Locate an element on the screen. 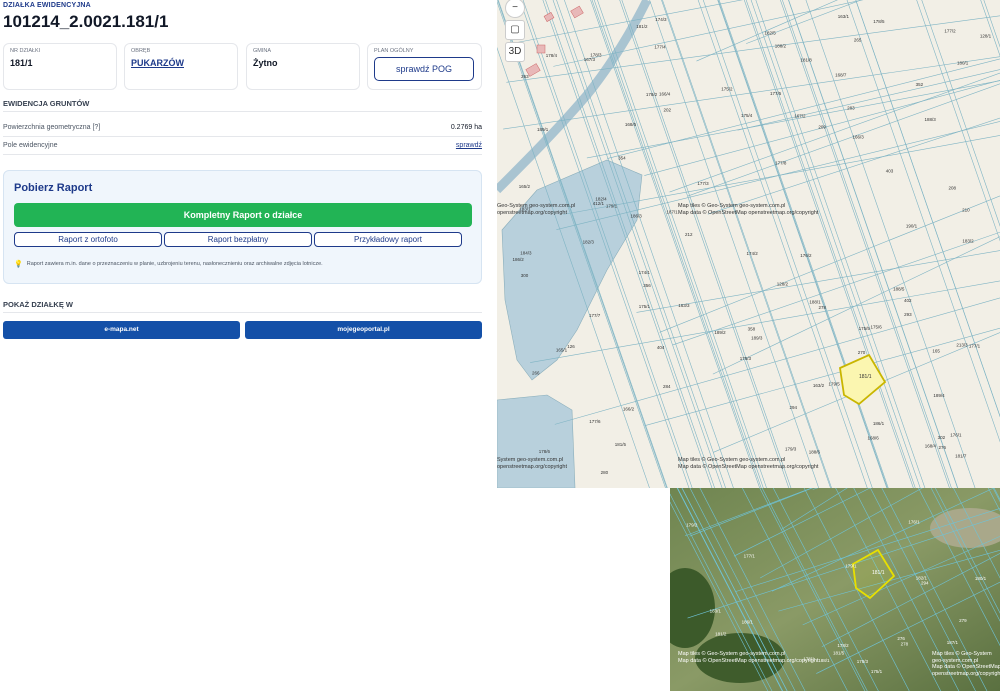  parcel-number-label: 190/1 is located at coordinates (912, 225).